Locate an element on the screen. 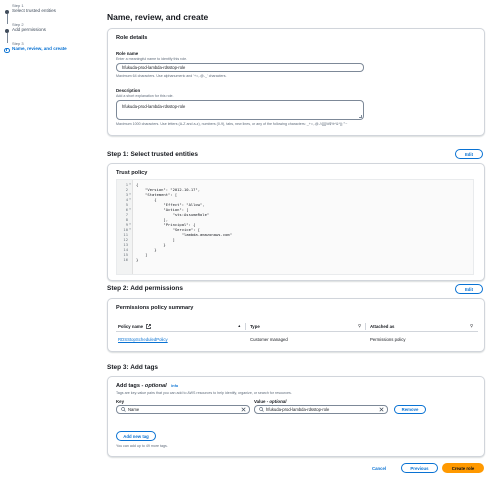 The image size is (488, 480). col-policy-name-label: Policy name is located at coordinates (131, 326).